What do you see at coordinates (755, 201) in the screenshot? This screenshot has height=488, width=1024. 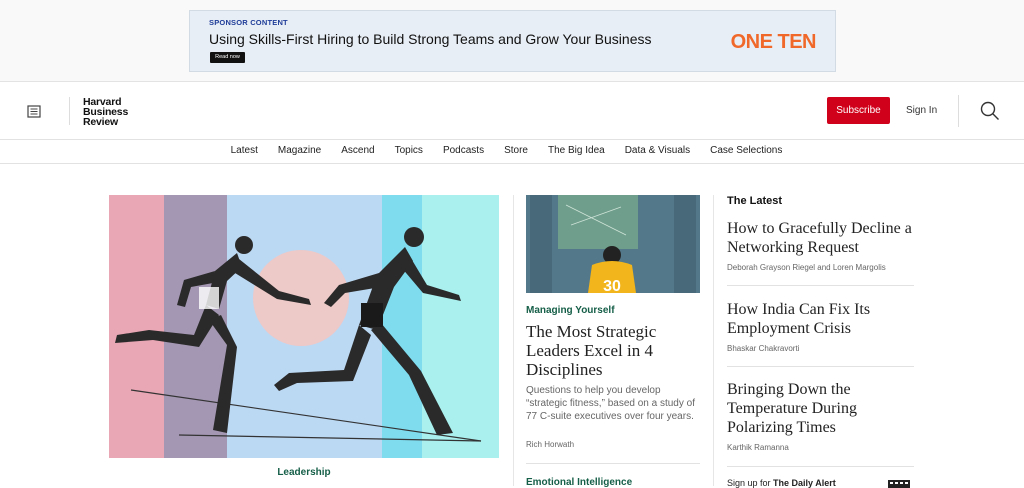 I see `latest-heading: The Latest` at bounding box center [755, 201].